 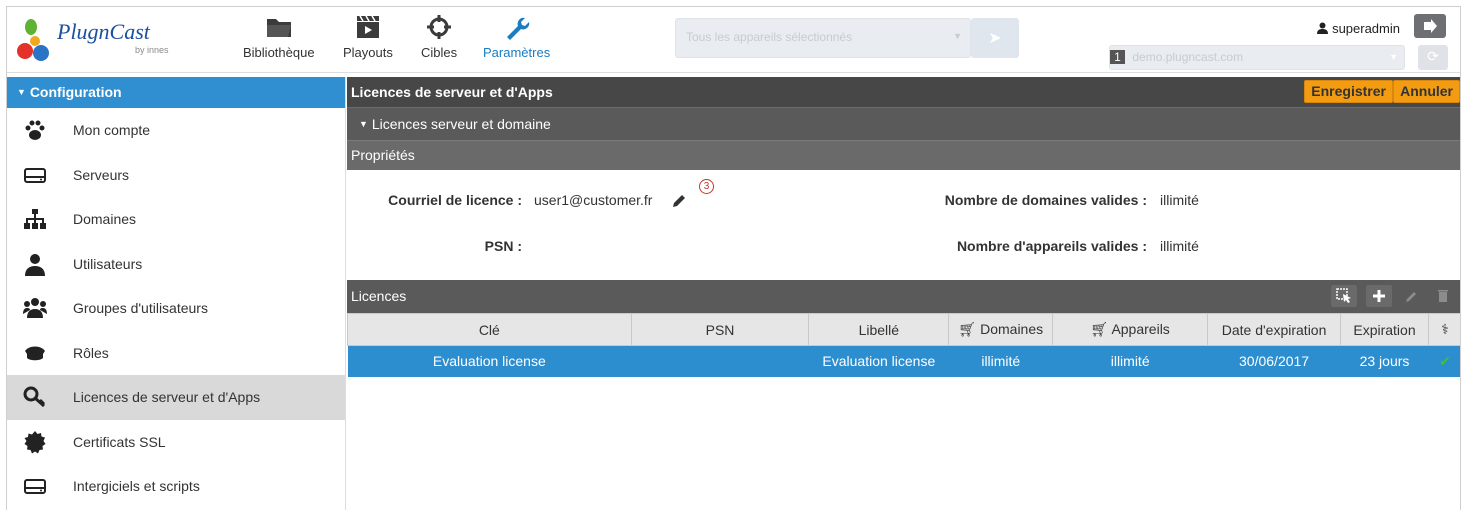 I want to click on sidebar-item-licences: Licences de serveur et d'Apps, so click(x=176, y=397).